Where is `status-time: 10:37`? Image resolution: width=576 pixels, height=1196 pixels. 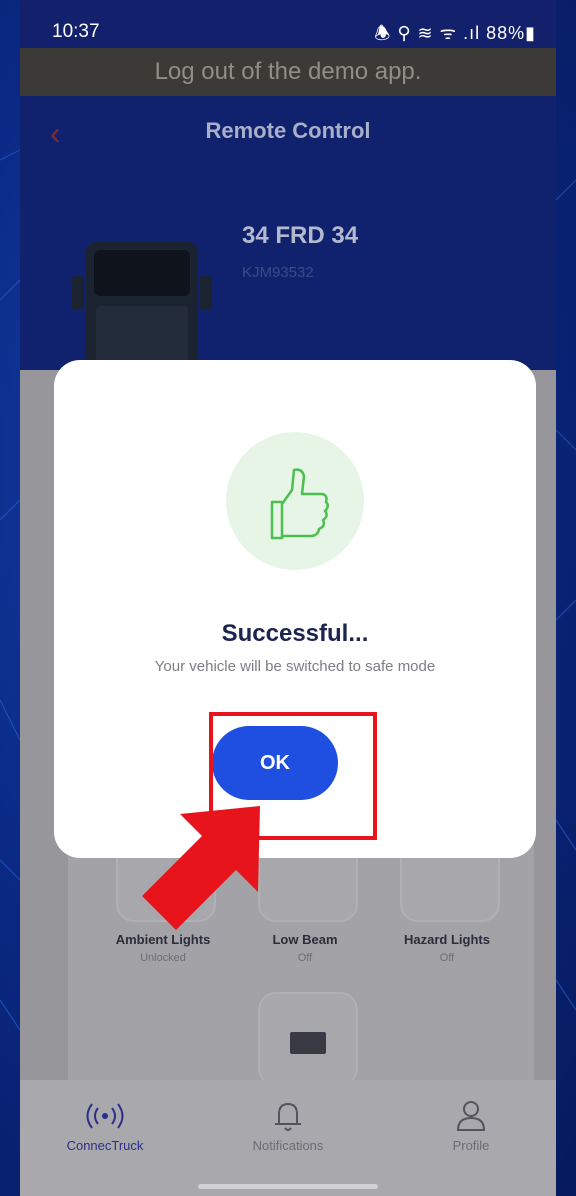
status-time: 10:37 is located at coordinates (76, 31).